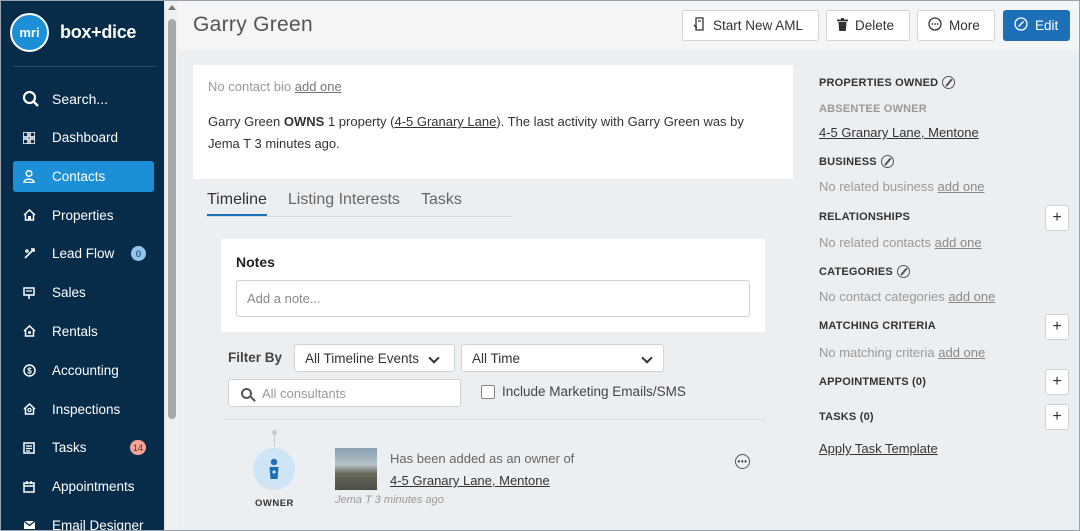 This screenshot has height=531, width=1080. What do you see at coordinates (29, 331) in the screenshot?
I see `rentals-icon` at bounding box center [29, 331].